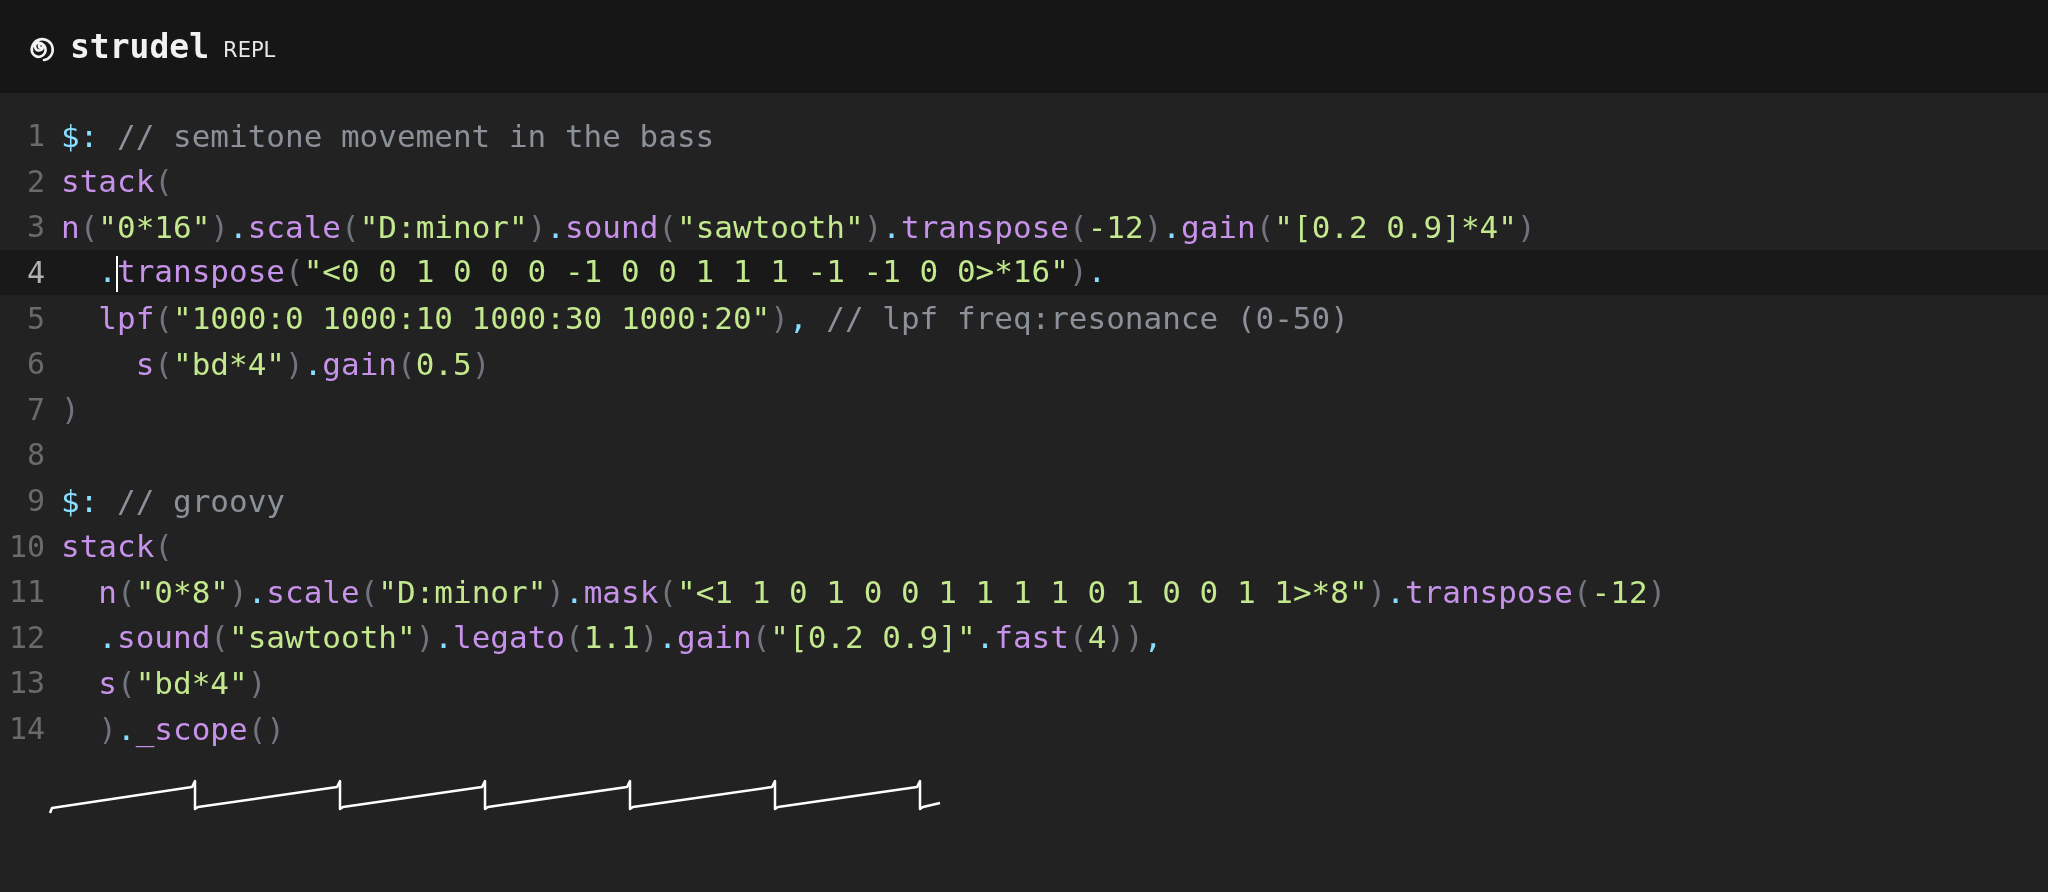 The height and width of the screenshot is (892, 2048). What do you see at coordinates (35, 227) in the screenshot?
I see `line-number: 3` at bounding box center [35, 227].